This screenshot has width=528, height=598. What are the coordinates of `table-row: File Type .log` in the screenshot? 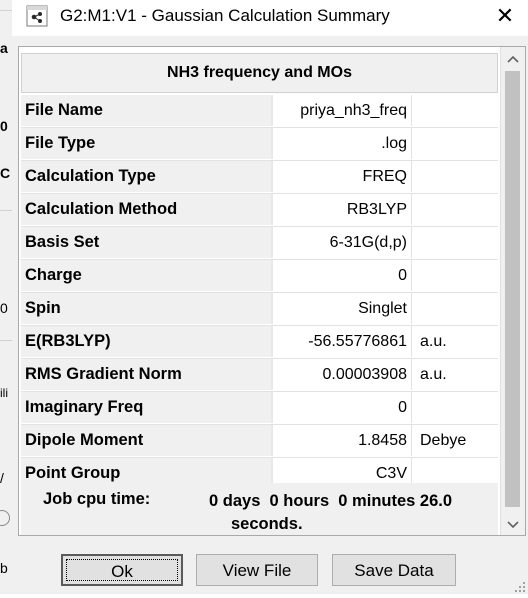 It's located at (259, 144).